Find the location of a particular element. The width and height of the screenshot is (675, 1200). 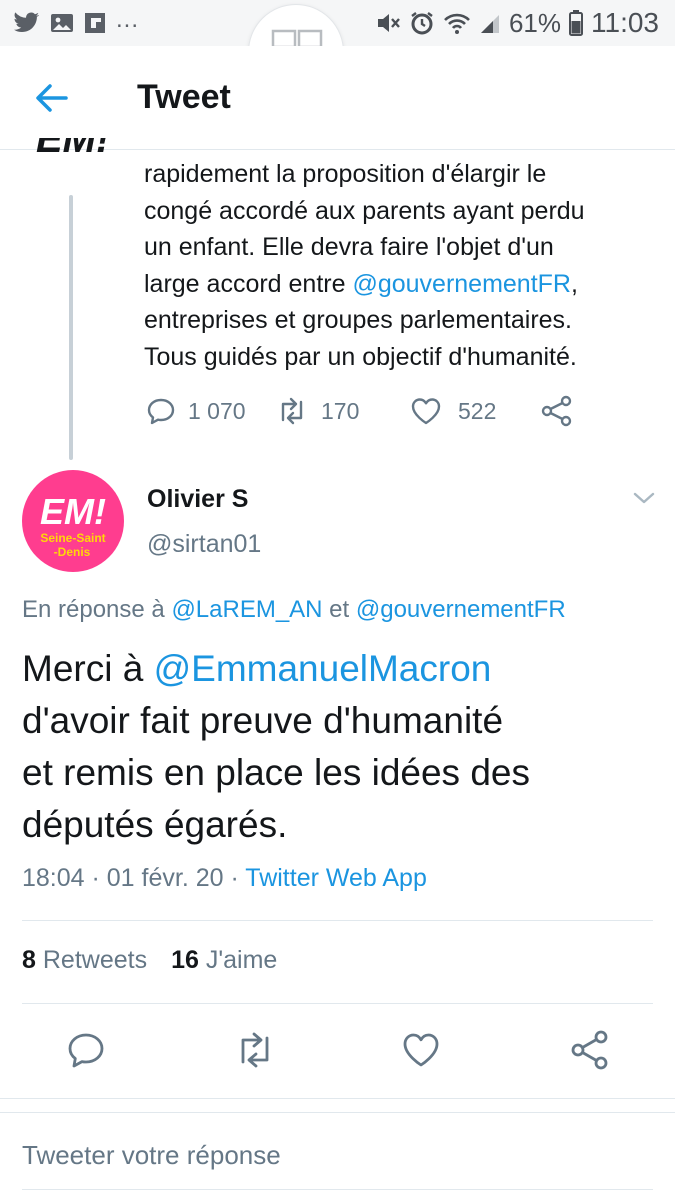

twitter-icon is located at coordinates (26, 22).